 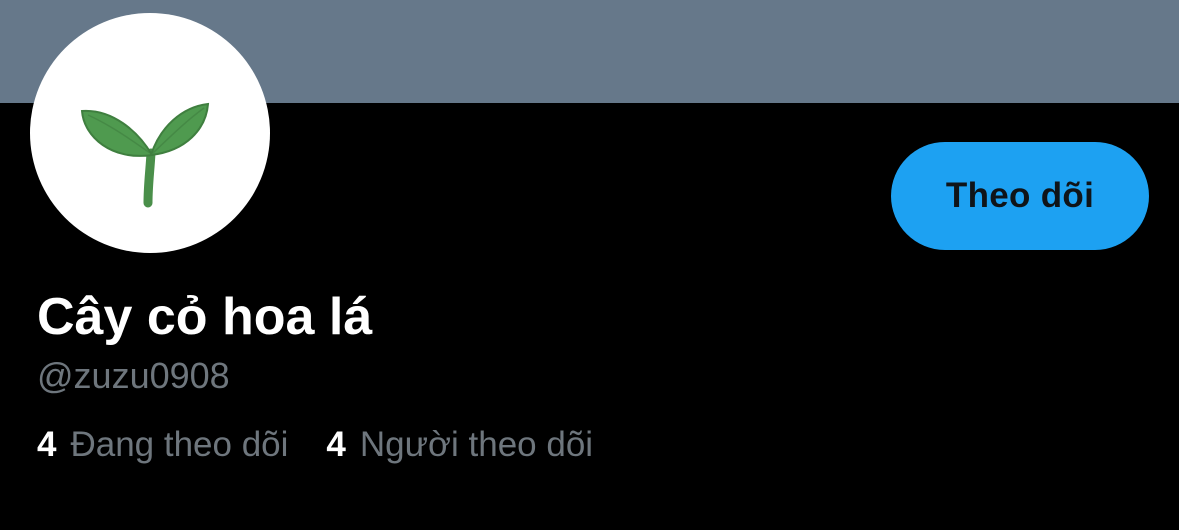 I want to click on following-count: 4, so click(x=47, y=444).